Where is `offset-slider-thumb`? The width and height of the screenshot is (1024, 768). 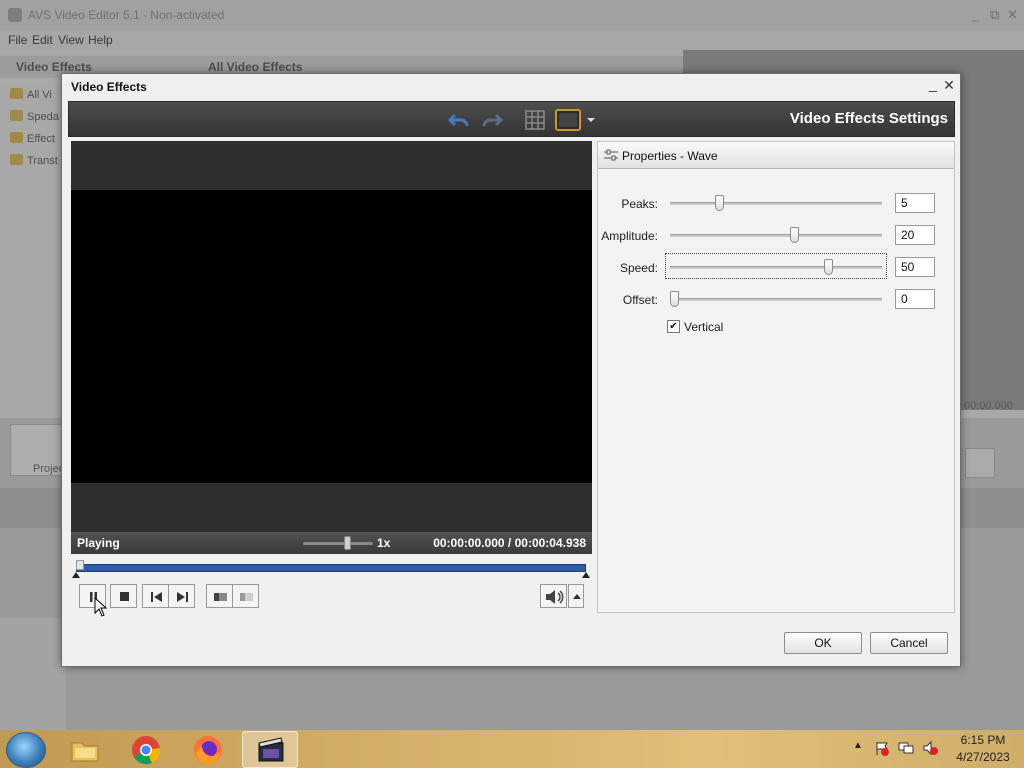
offset-slider-thumb is located at coordinates (674, 299).